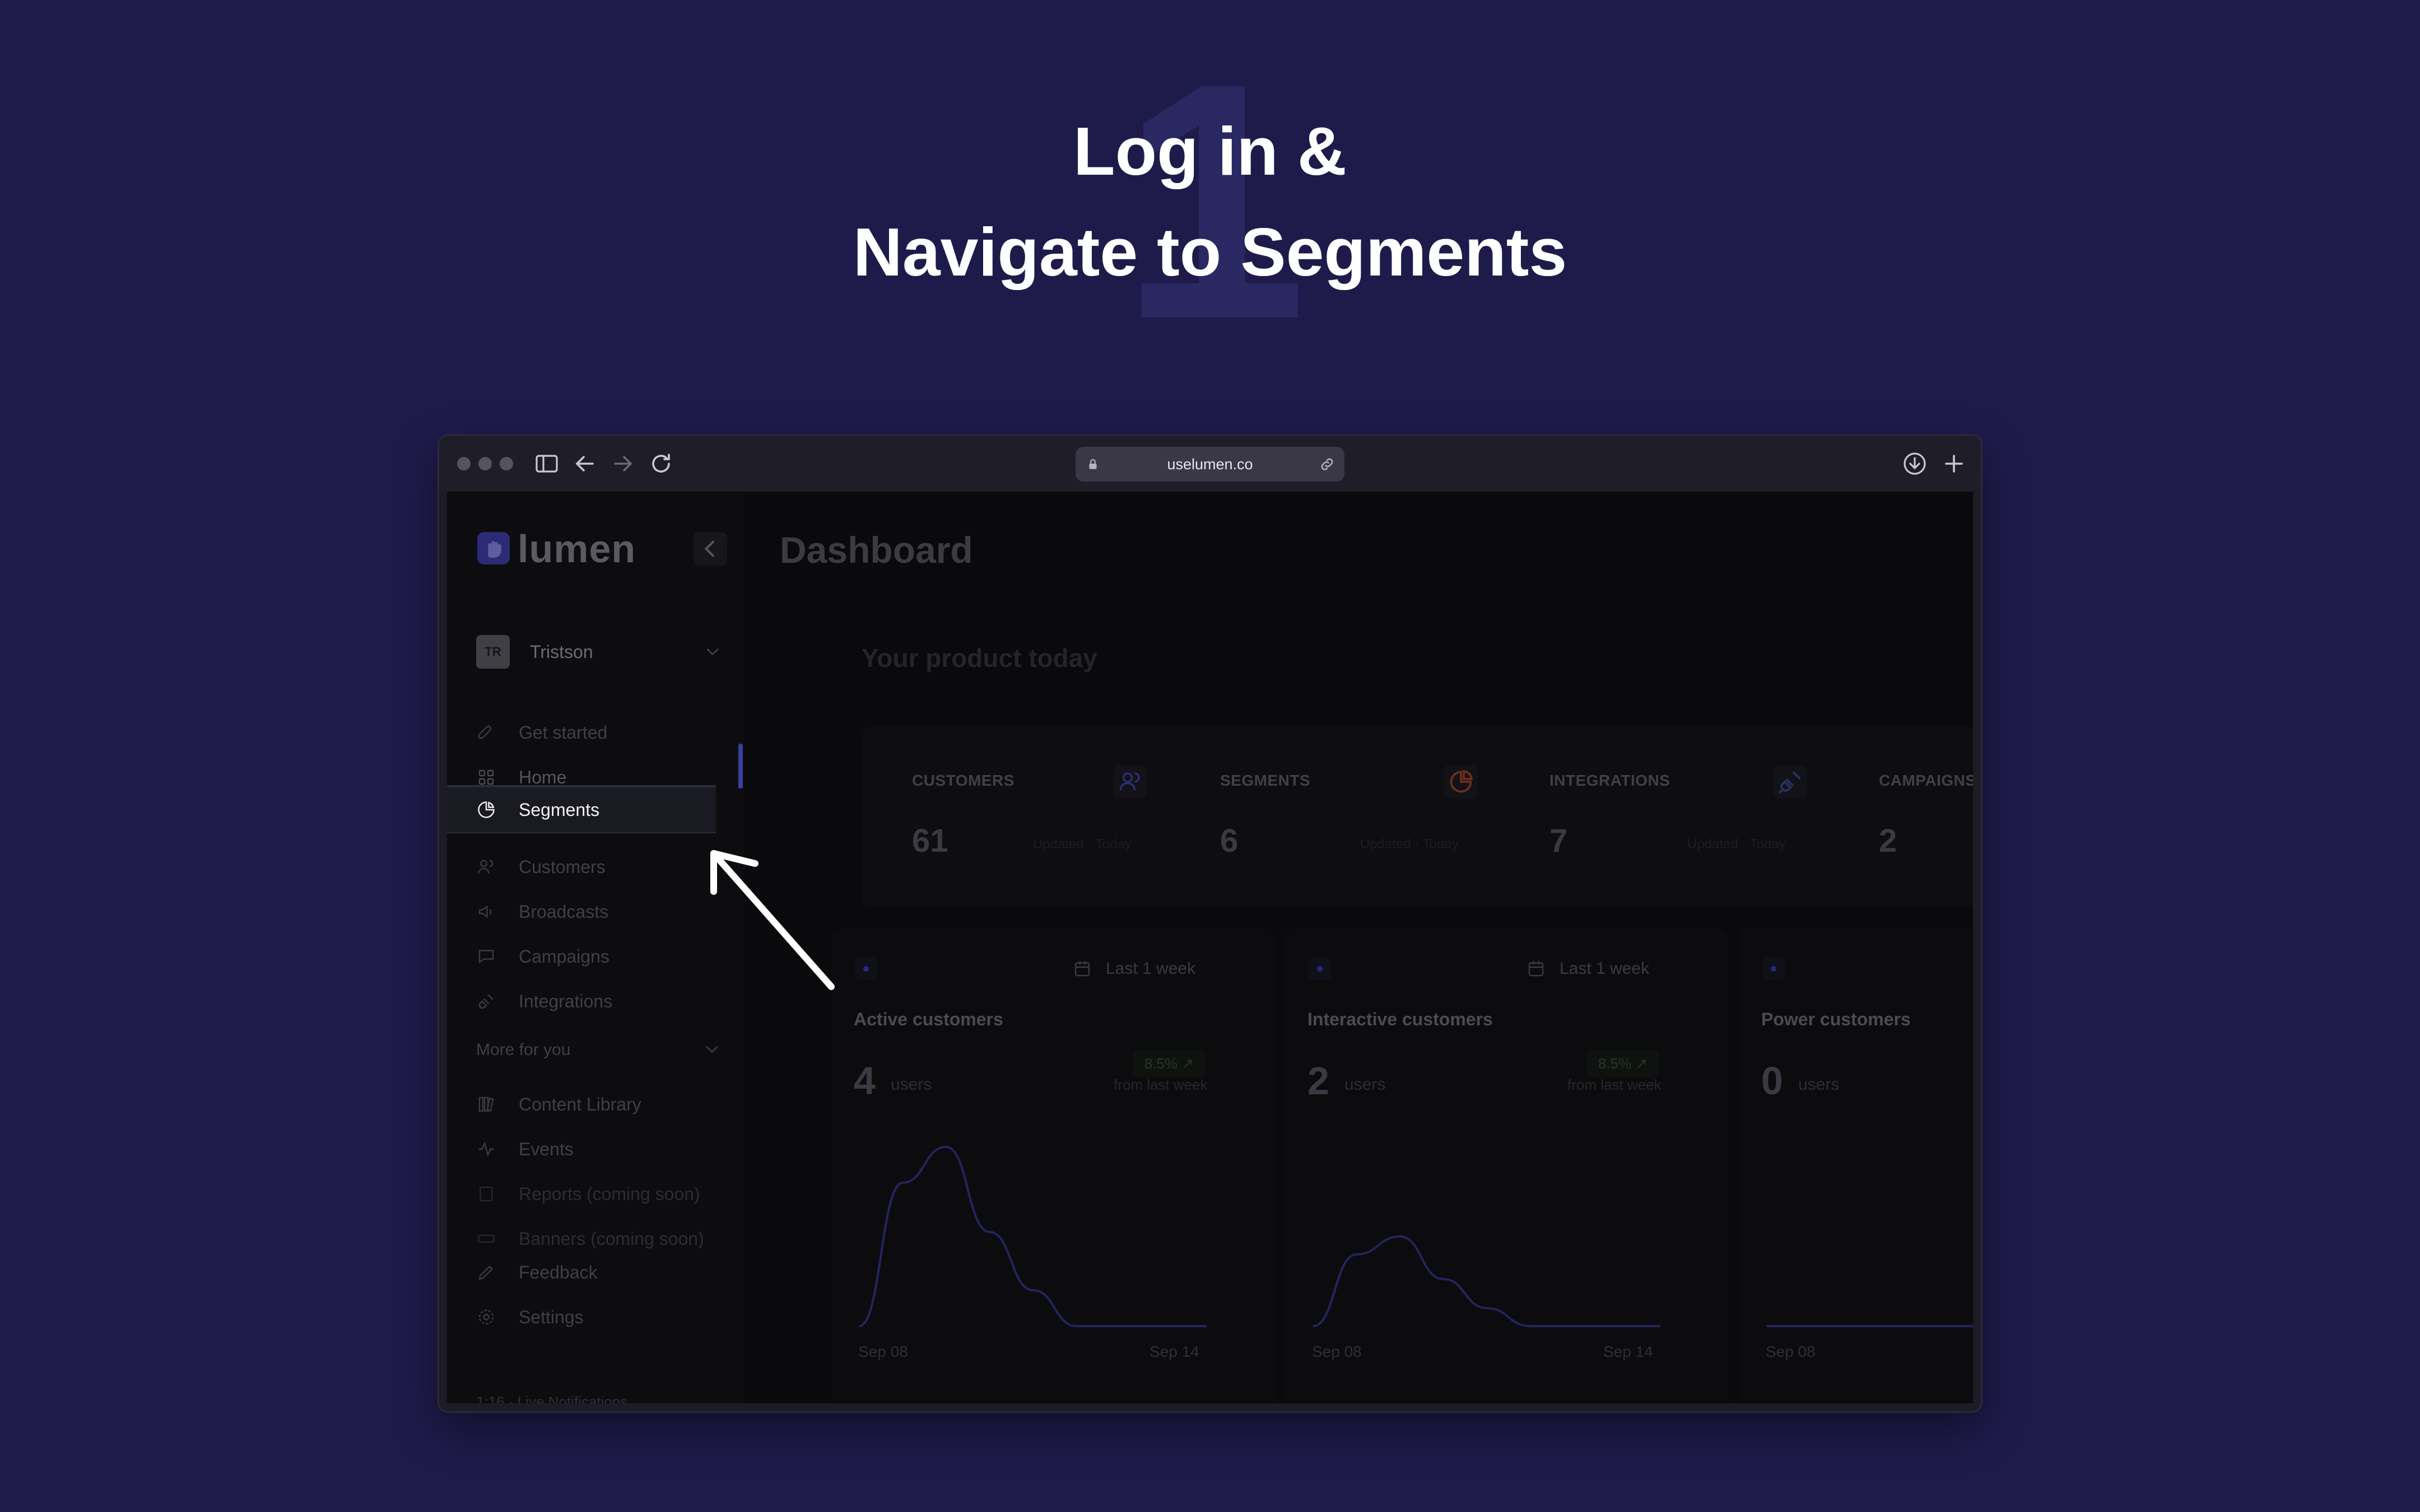 The image size is (2420, 1512). I want to click on sidebar-item-campaigns: Campaigns, so click(582, 957).